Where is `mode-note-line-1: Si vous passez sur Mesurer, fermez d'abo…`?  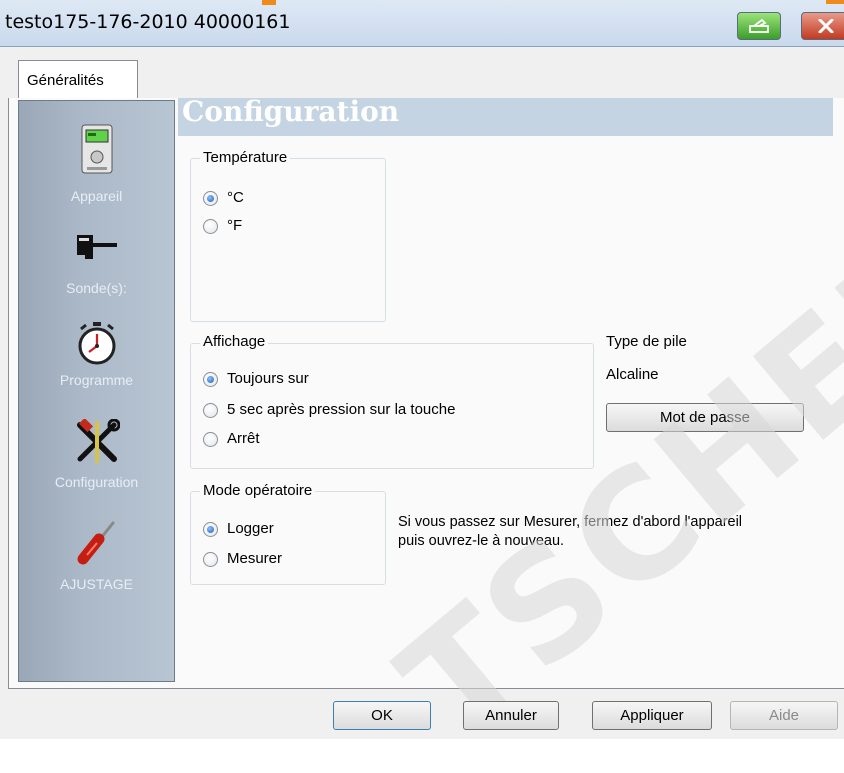 mode-note-line-1: Si vous passez sur Mesurer, fermez d'abo… is located at coordinates (570, 522).